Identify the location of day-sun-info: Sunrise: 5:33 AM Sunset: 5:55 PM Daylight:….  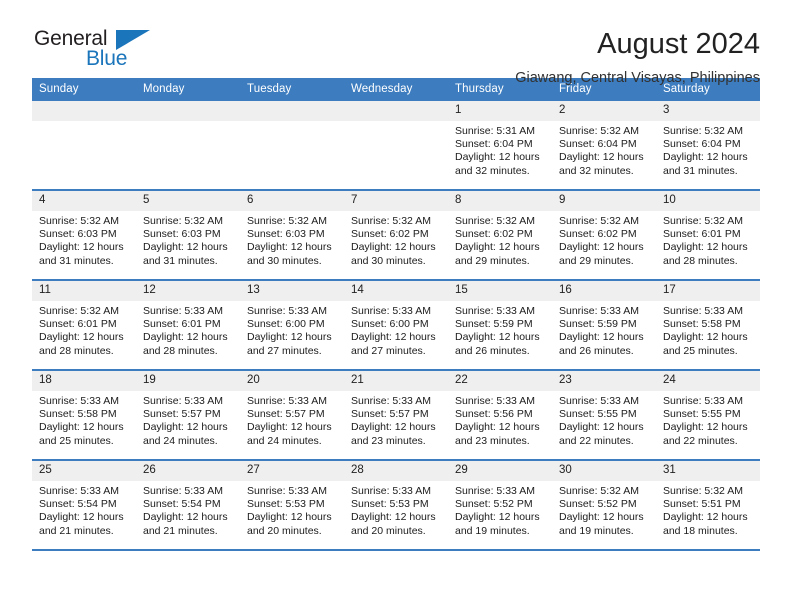
(604, 419).